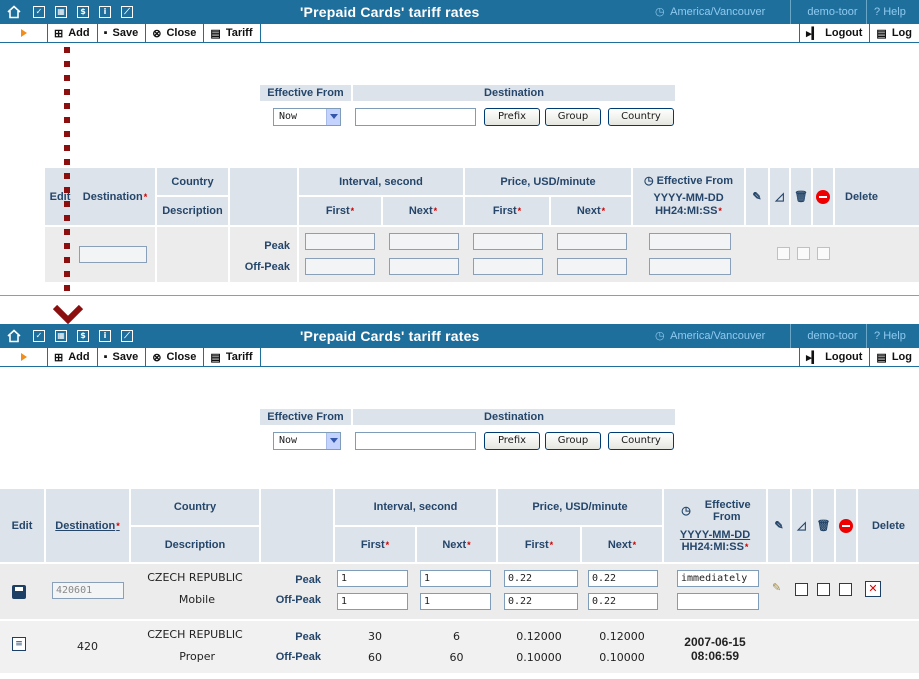 This screenshot has height=679, width=919. Describe the element at coordinates (340, 266) in the screenshot. I see `interval-first-offpeak-input` at that location.